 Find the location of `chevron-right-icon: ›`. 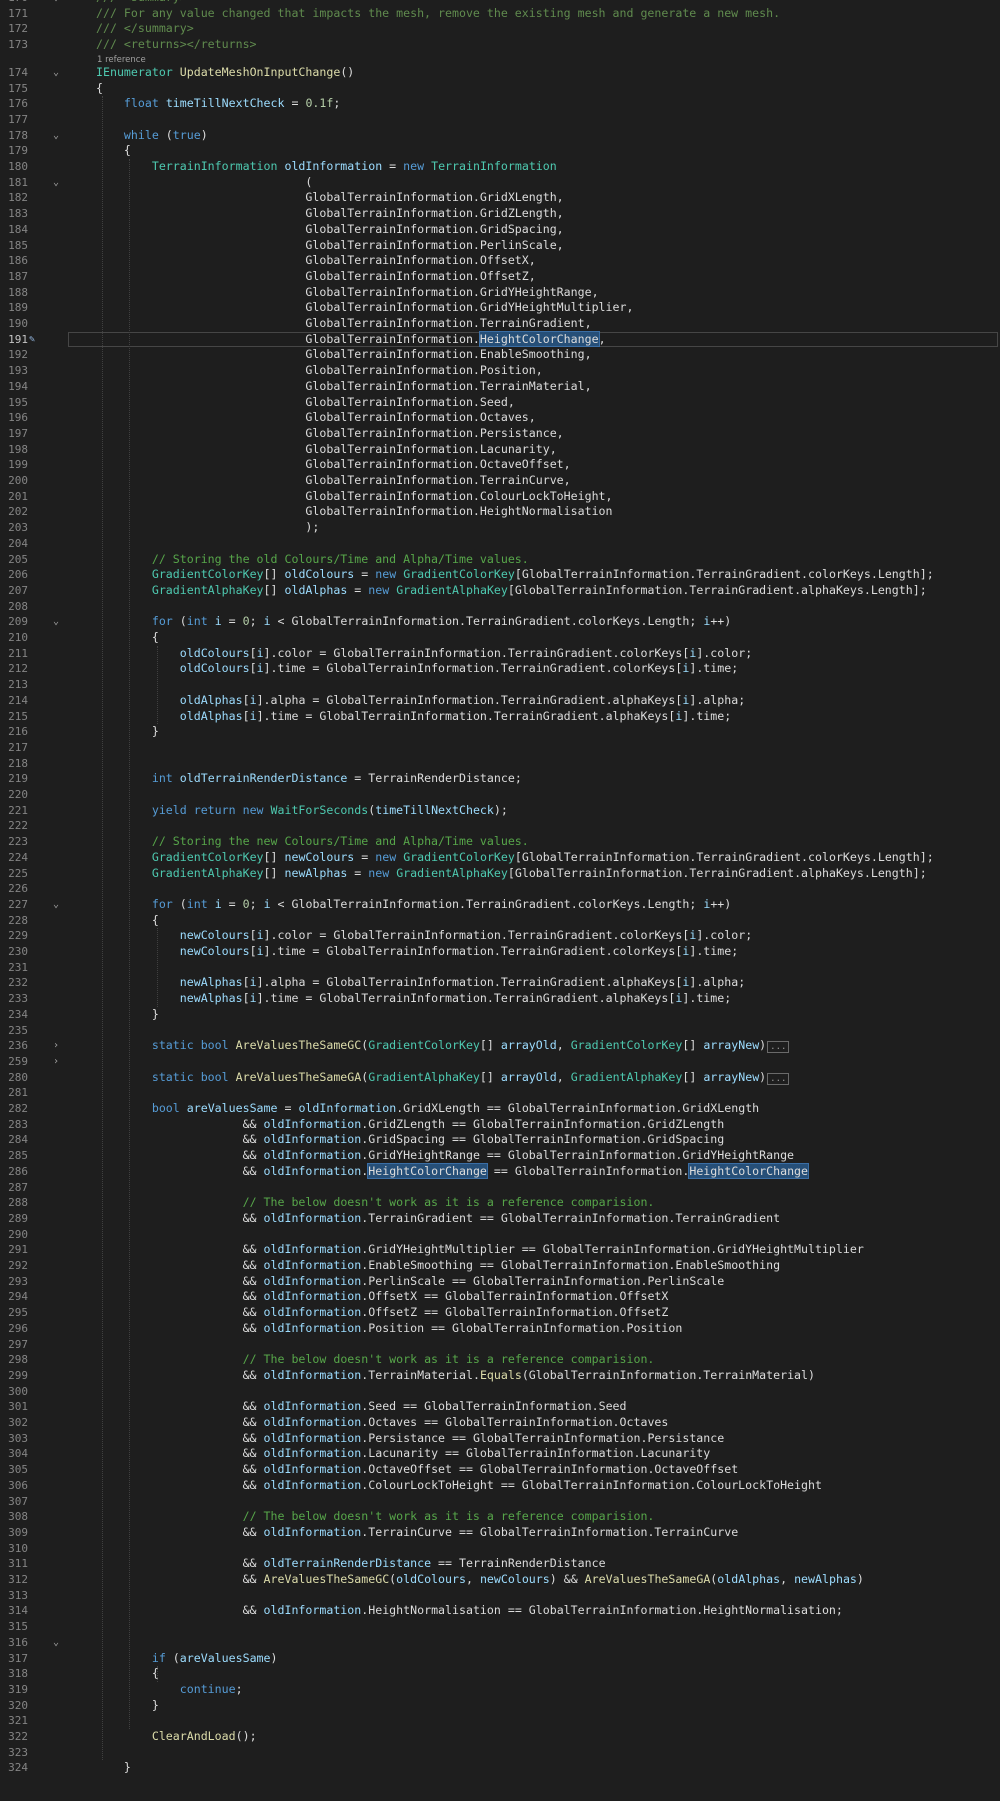

chevron-right-icon: › is located at coordinates (56, 1062).